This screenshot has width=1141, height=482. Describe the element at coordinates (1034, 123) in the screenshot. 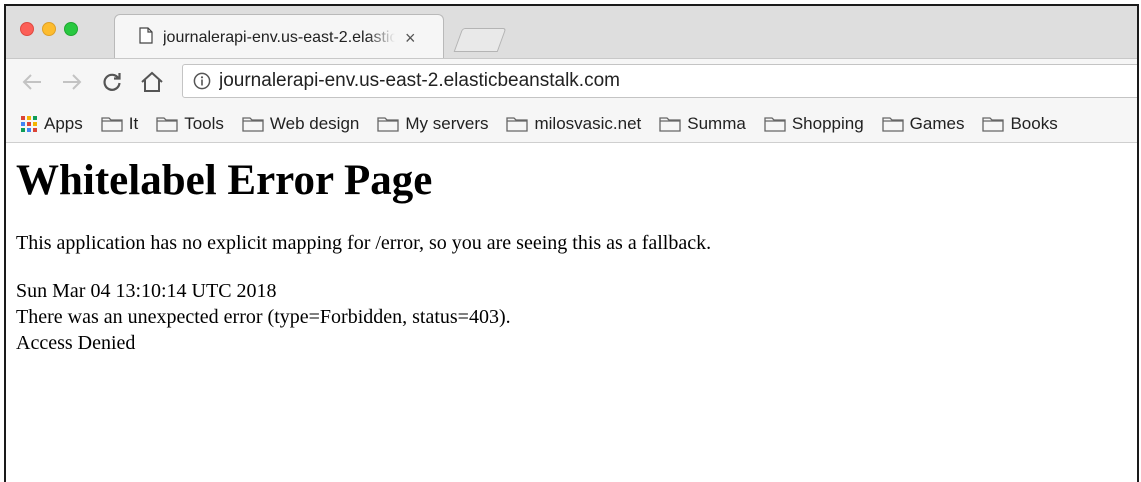

I see `bookmark-label: Books` at that location.